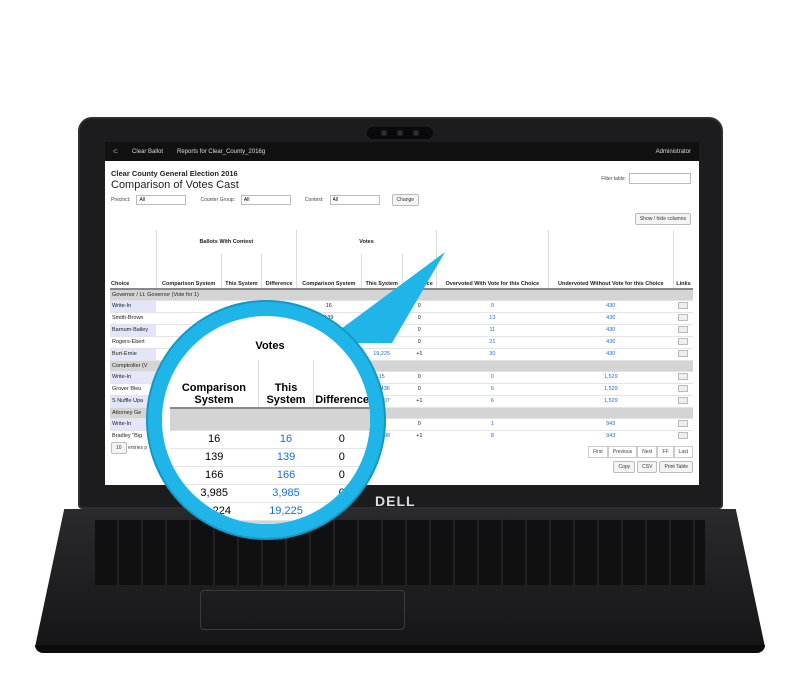  I want to click on mag-col-this: This System, so click(285, 384).